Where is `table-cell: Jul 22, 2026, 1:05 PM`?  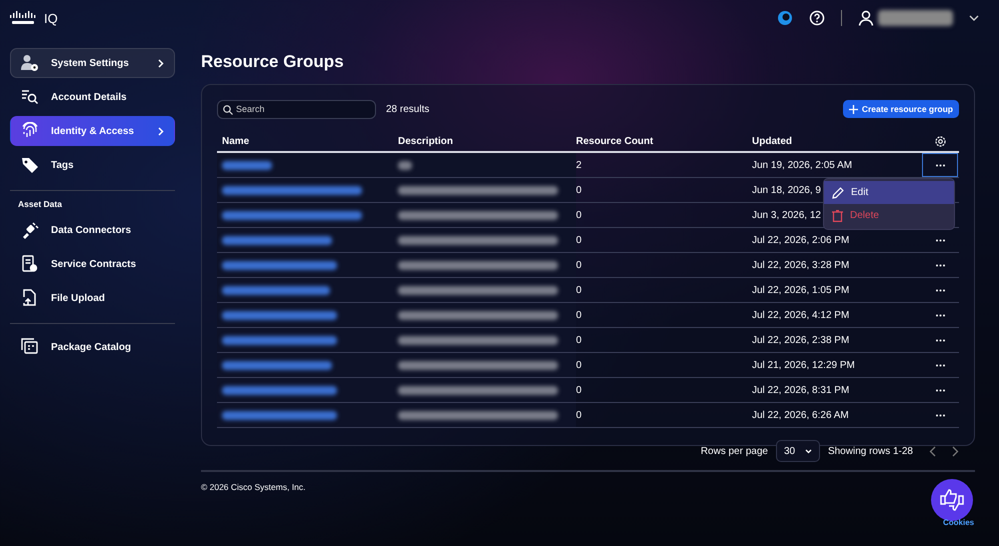 table-cell: Jul 22, 2026, 1:05 PM is located at coordinates (801, 290).